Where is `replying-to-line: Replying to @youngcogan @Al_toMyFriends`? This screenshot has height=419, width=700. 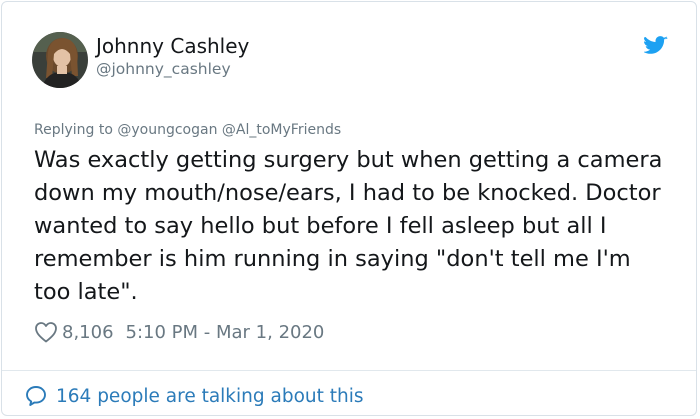 replying-to-line: Replying to @youngcogan @Al_toMyFriends is located at coordinates (187, 130).